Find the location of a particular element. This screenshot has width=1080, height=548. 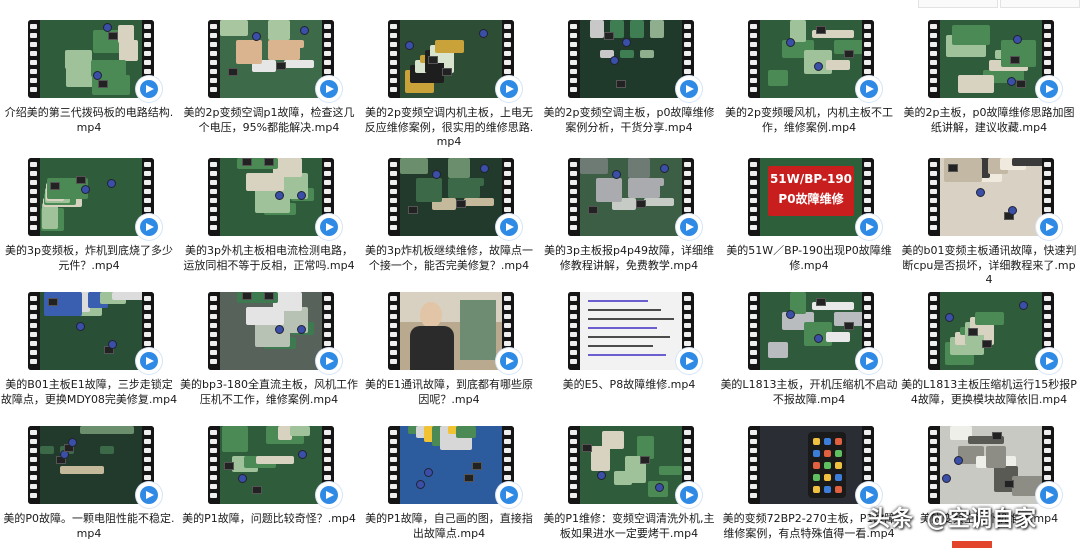

video-file-item: 美的3p炸机板继续维修，故障点一个接一个，能否完美修复？.mp4 is located at coordinates (449, 219).